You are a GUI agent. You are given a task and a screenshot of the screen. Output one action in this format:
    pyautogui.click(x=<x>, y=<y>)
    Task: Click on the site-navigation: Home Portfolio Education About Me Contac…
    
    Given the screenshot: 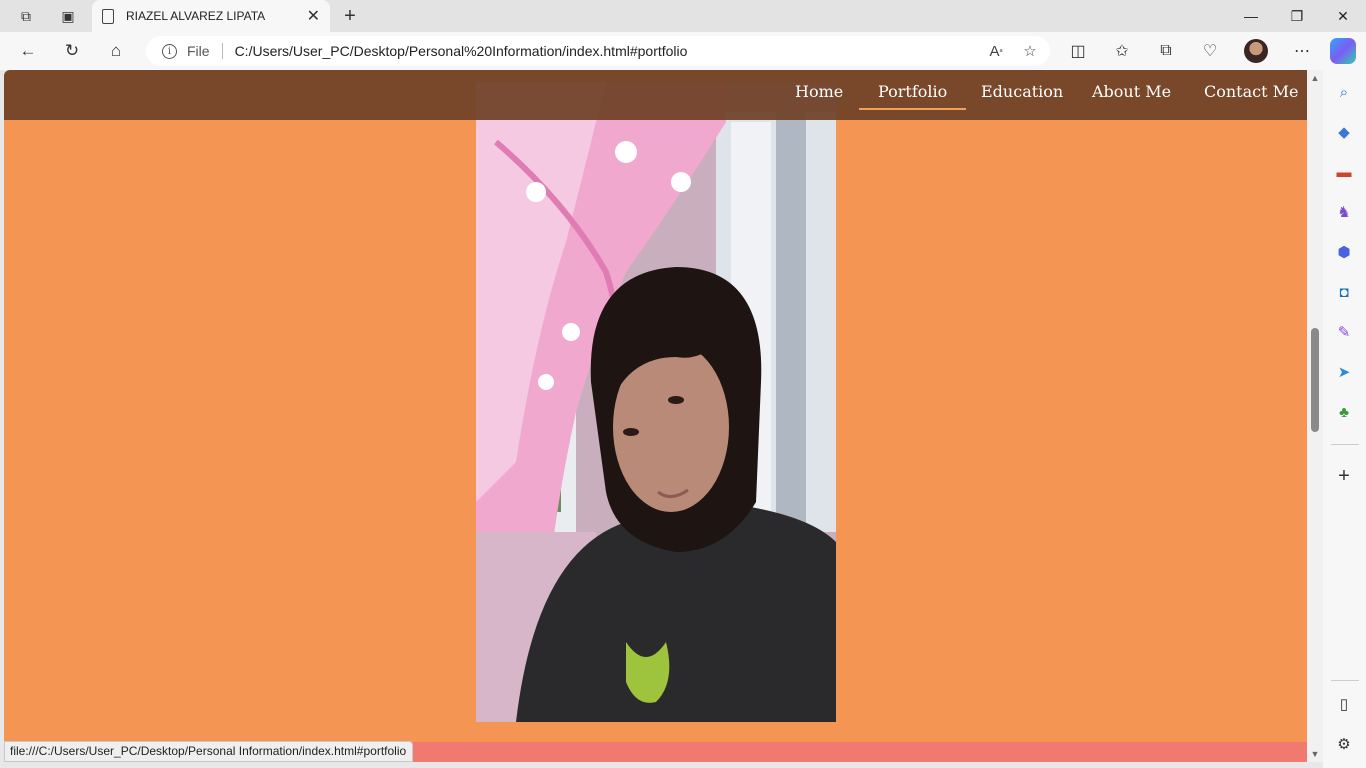 What is the action you would take?
    pyautogui.click(x=655, y=95)
    